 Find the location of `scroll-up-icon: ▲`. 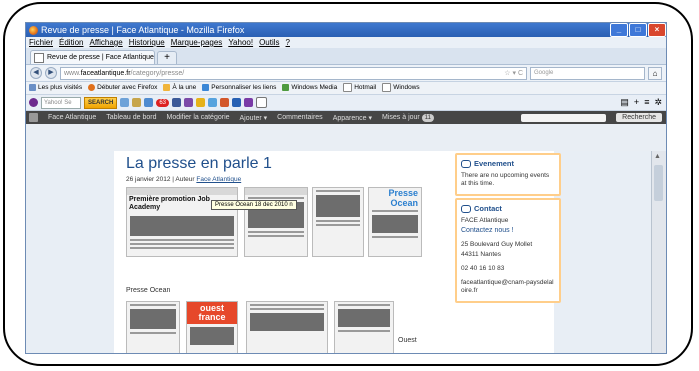

scroll-up-icon: ▲ is located at coordinates (657, 156).